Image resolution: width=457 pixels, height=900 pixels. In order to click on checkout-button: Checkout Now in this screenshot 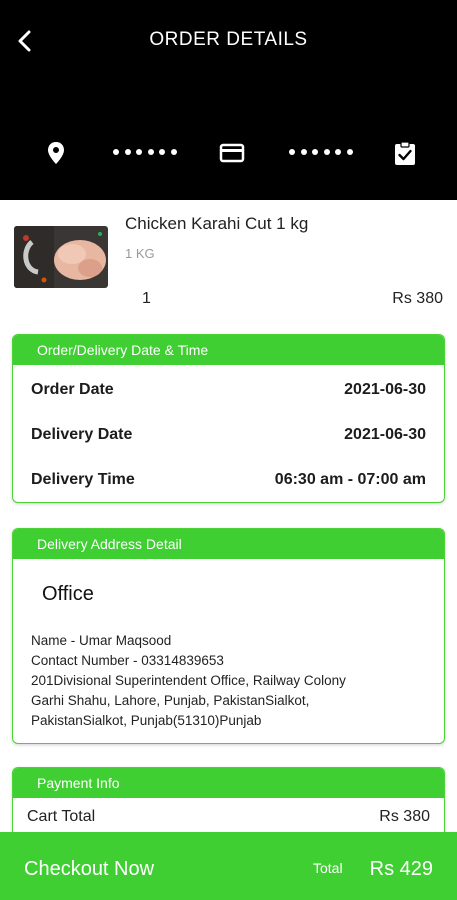, I will do `click(89, 869)`.